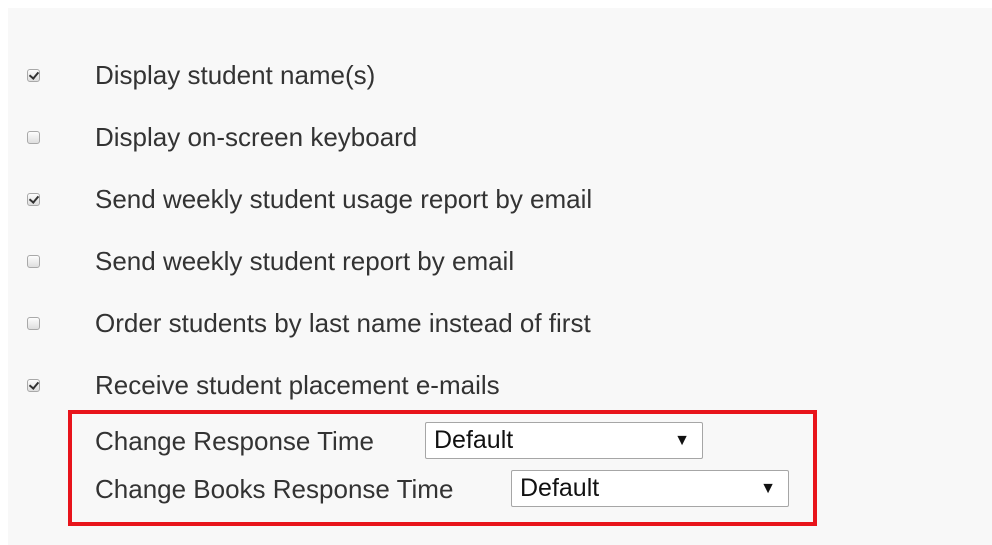 The height and width of the screenshot is (545, 992). Describe the element at coordinates (650, 488) in the screenshot. I see `books-response-time-select: Default ▼` at that location.